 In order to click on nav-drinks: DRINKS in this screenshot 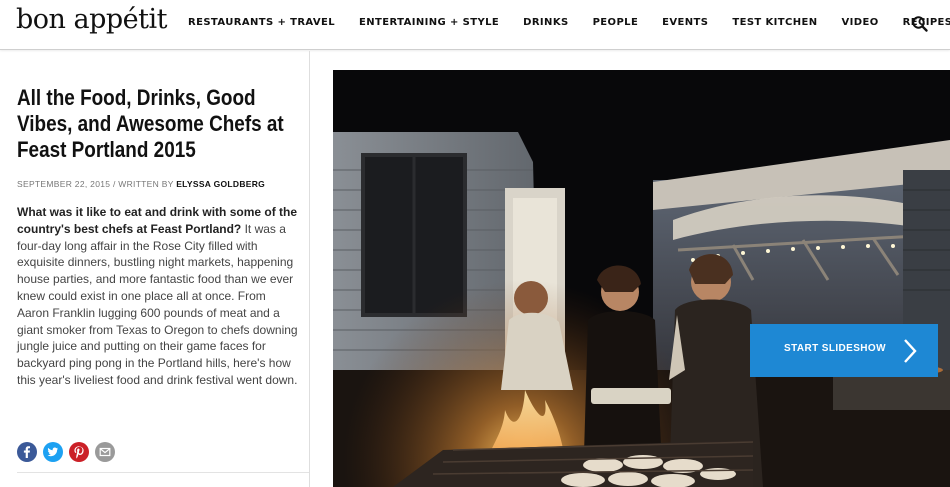, I will do `click(545, 23)`.